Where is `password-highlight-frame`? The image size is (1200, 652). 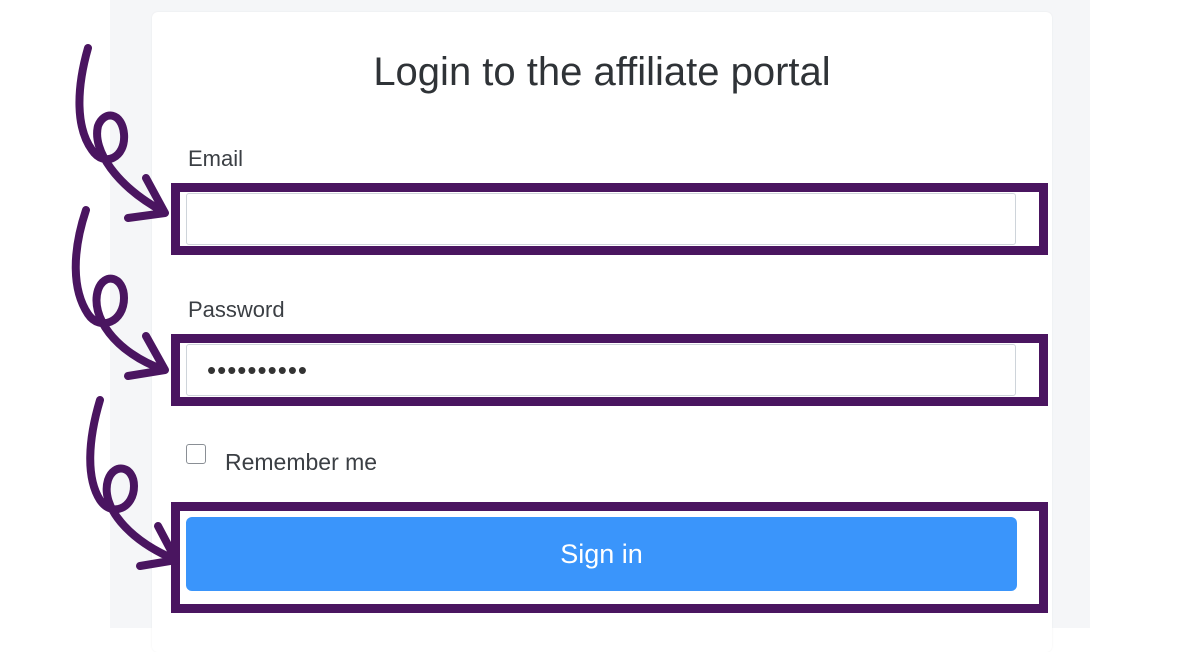 password-highlight-frame is located at coordinates (609, 370).